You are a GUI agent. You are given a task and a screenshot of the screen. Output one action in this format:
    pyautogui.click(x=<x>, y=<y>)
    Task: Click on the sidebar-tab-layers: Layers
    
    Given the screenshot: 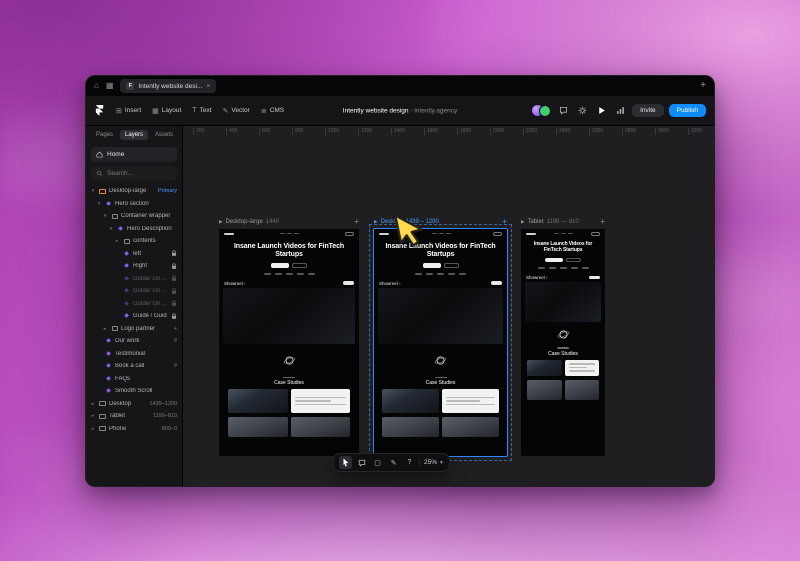 What is the action you would take?
    pyautogui.click(x=134, y=135)
    